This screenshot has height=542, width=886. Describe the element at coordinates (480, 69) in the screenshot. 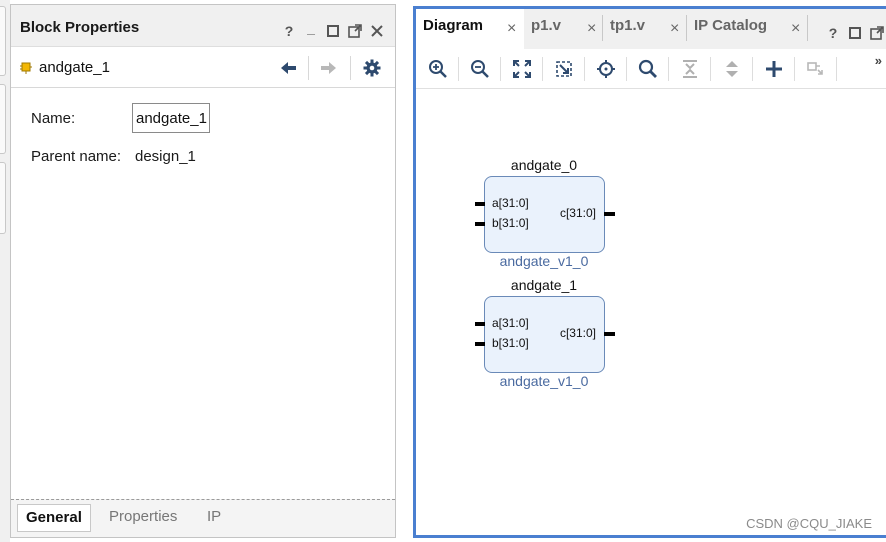

I see `zoom-out-icon` at that location.